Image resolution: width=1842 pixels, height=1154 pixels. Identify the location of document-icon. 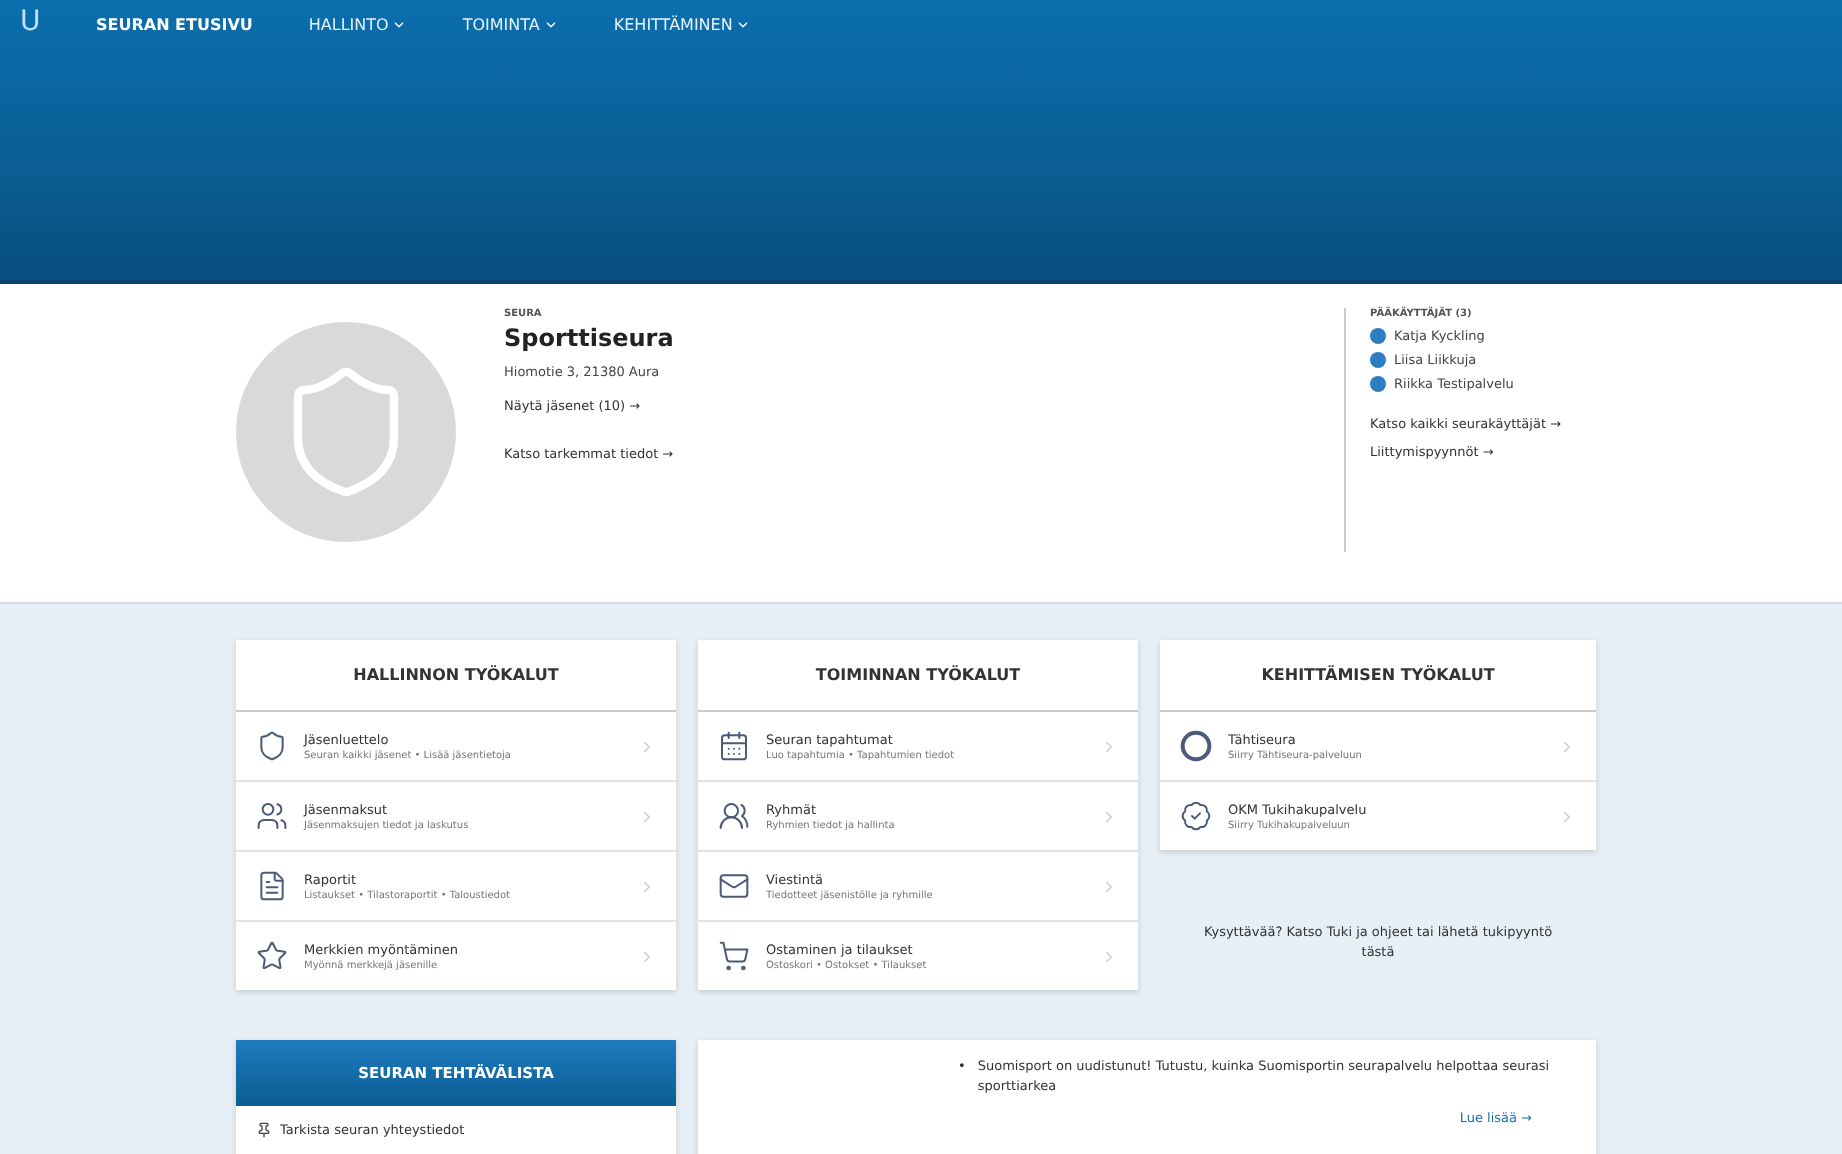
(272, 886).